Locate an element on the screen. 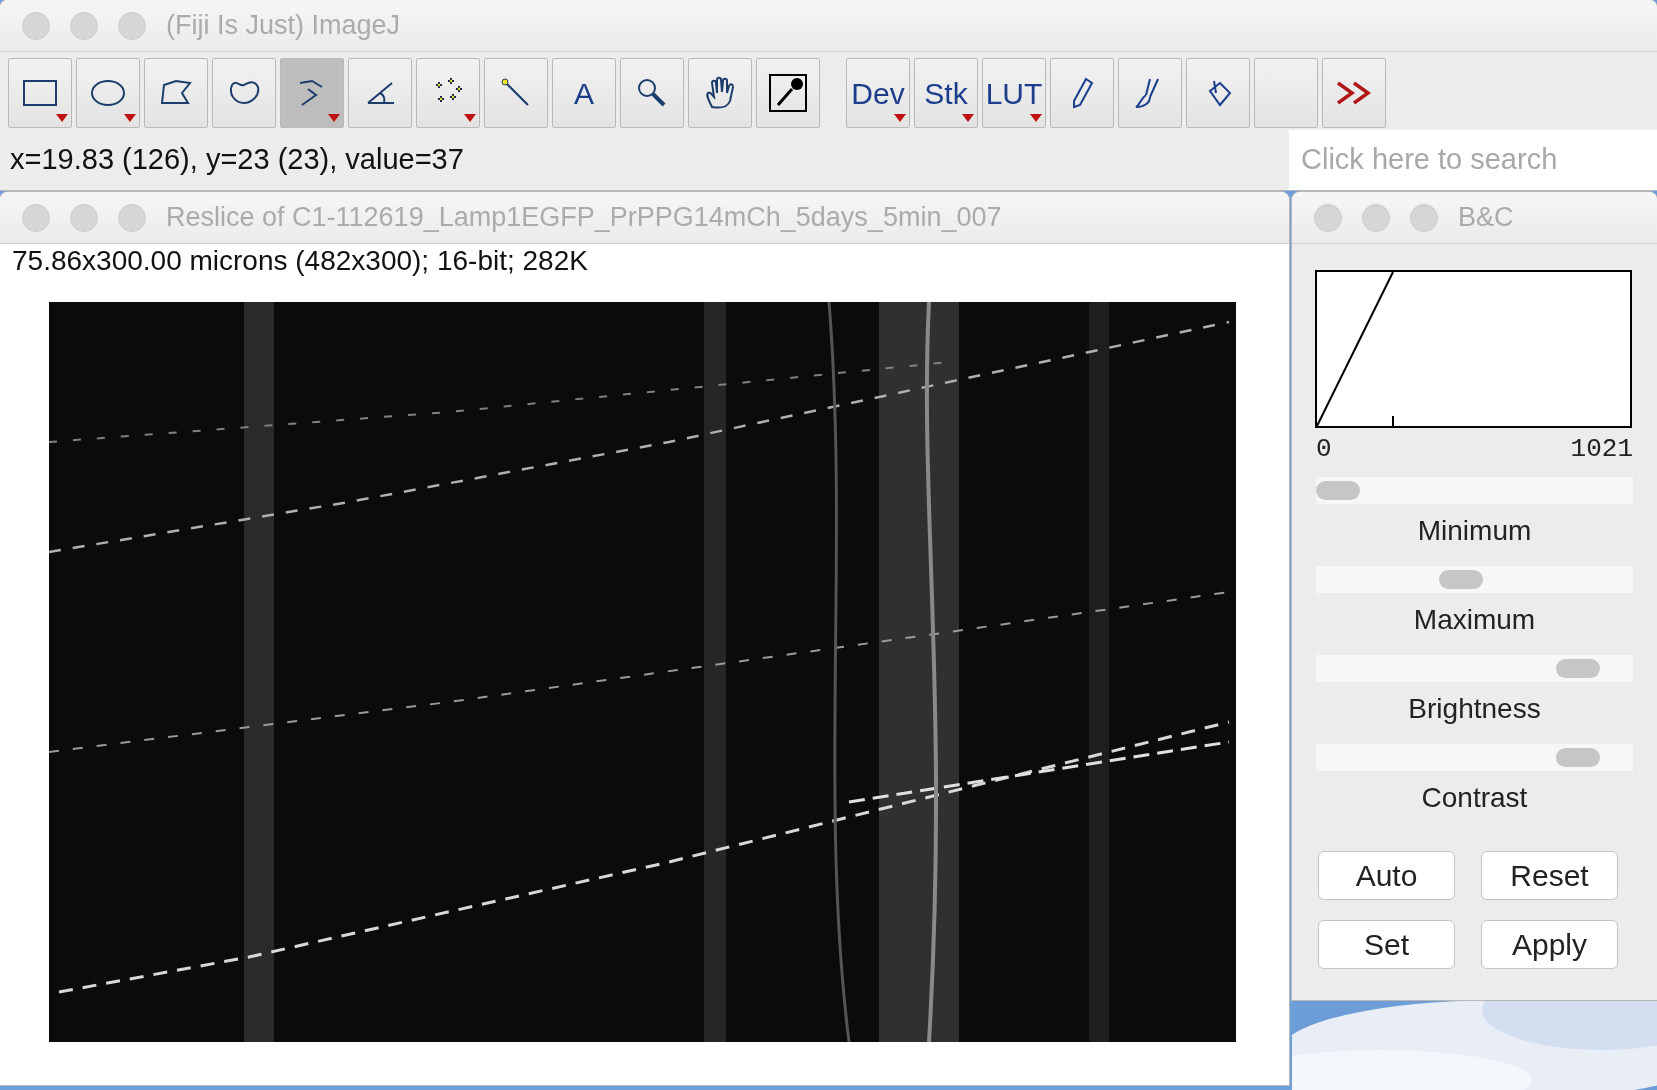 This screenshot has height=1090, width=1657. ellipse-tool-button is located at coordinates (108, 93).